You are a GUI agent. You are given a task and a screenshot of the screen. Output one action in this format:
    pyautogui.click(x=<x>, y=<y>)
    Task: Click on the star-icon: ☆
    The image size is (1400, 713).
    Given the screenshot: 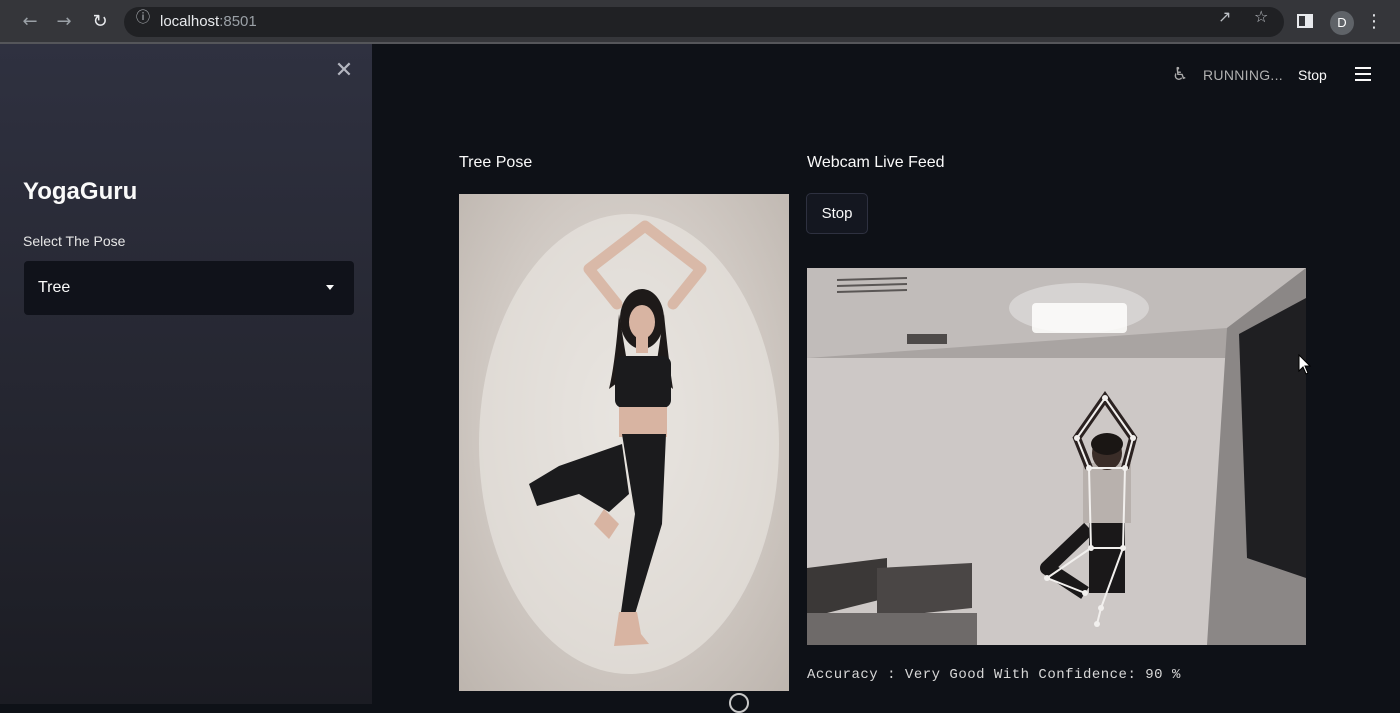 What is the action you would take?
    pyautogui.click(x=1261, y=16)
    